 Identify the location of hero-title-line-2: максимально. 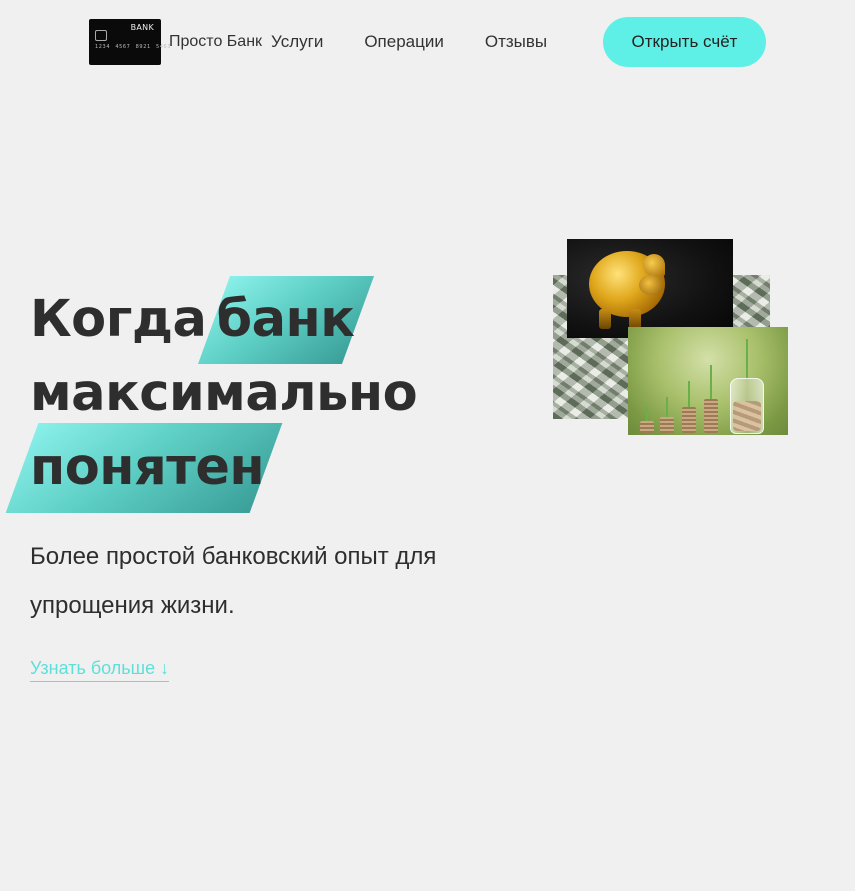
(224, 393).